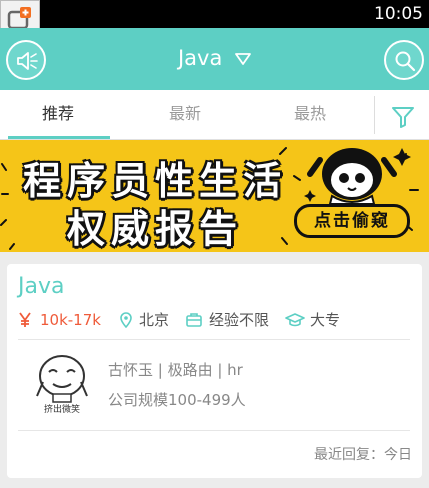  What do you see at coordinates (243, 59) in the screenshot?
I see `triangle-down-icon` at bounding box center [243, 59].